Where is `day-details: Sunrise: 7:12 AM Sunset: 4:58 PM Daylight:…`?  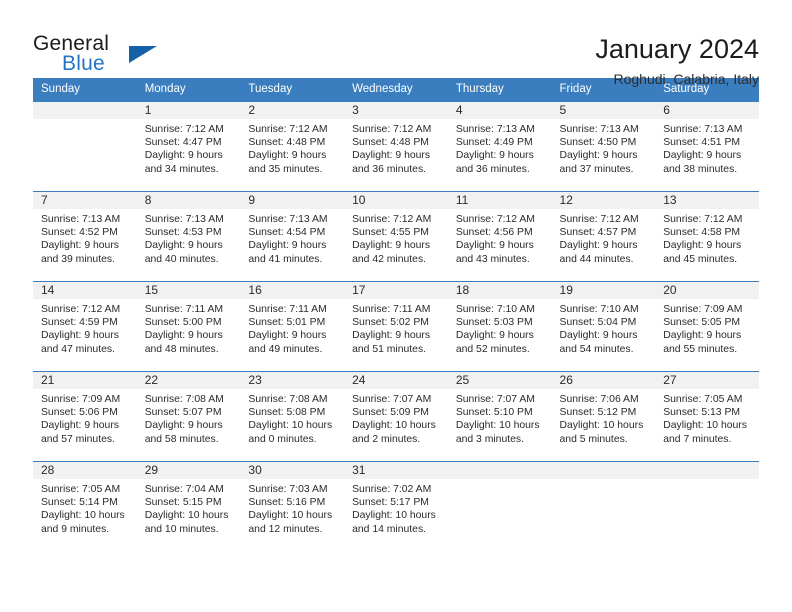 day-details: Sunrise: 7:12 AM Sunset: 4:58 PM Daylight:… is located at coordinates (707, 237).